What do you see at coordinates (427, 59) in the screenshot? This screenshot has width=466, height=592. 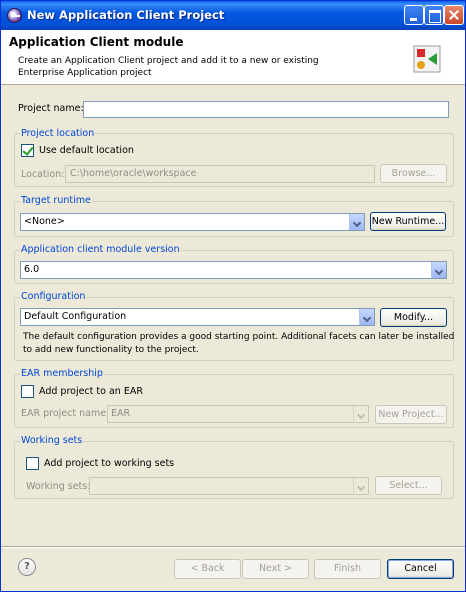 I see `wizard-icon` at bounding box center [427, 59].